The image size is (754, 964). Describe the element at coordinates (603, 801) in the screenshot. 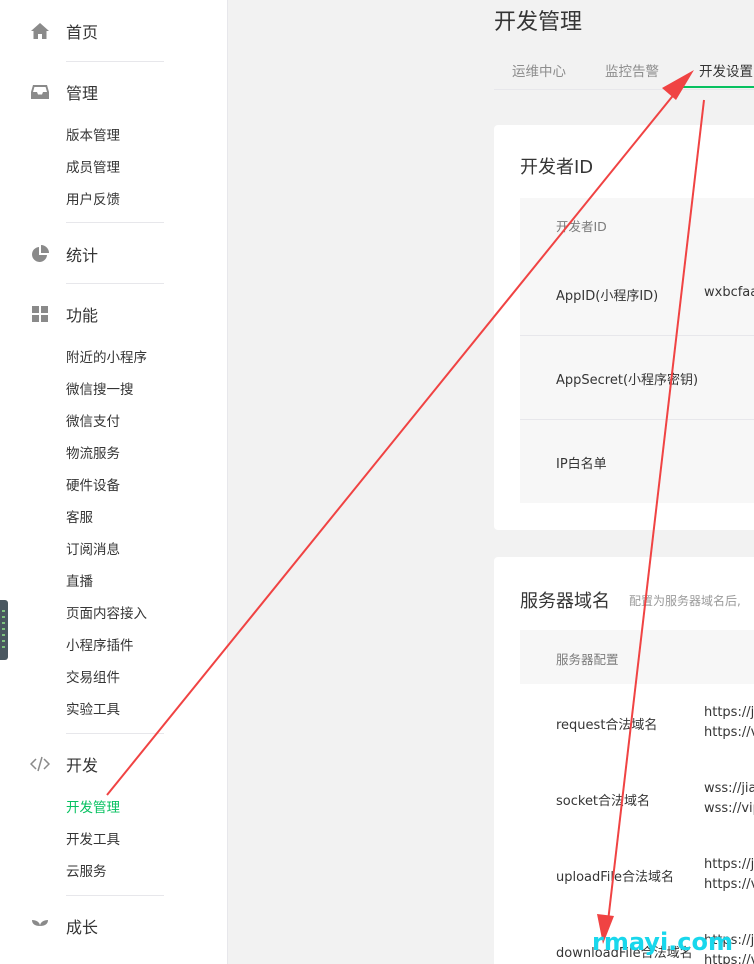

I see `socket-domain-label: socket合法域名` at that location.